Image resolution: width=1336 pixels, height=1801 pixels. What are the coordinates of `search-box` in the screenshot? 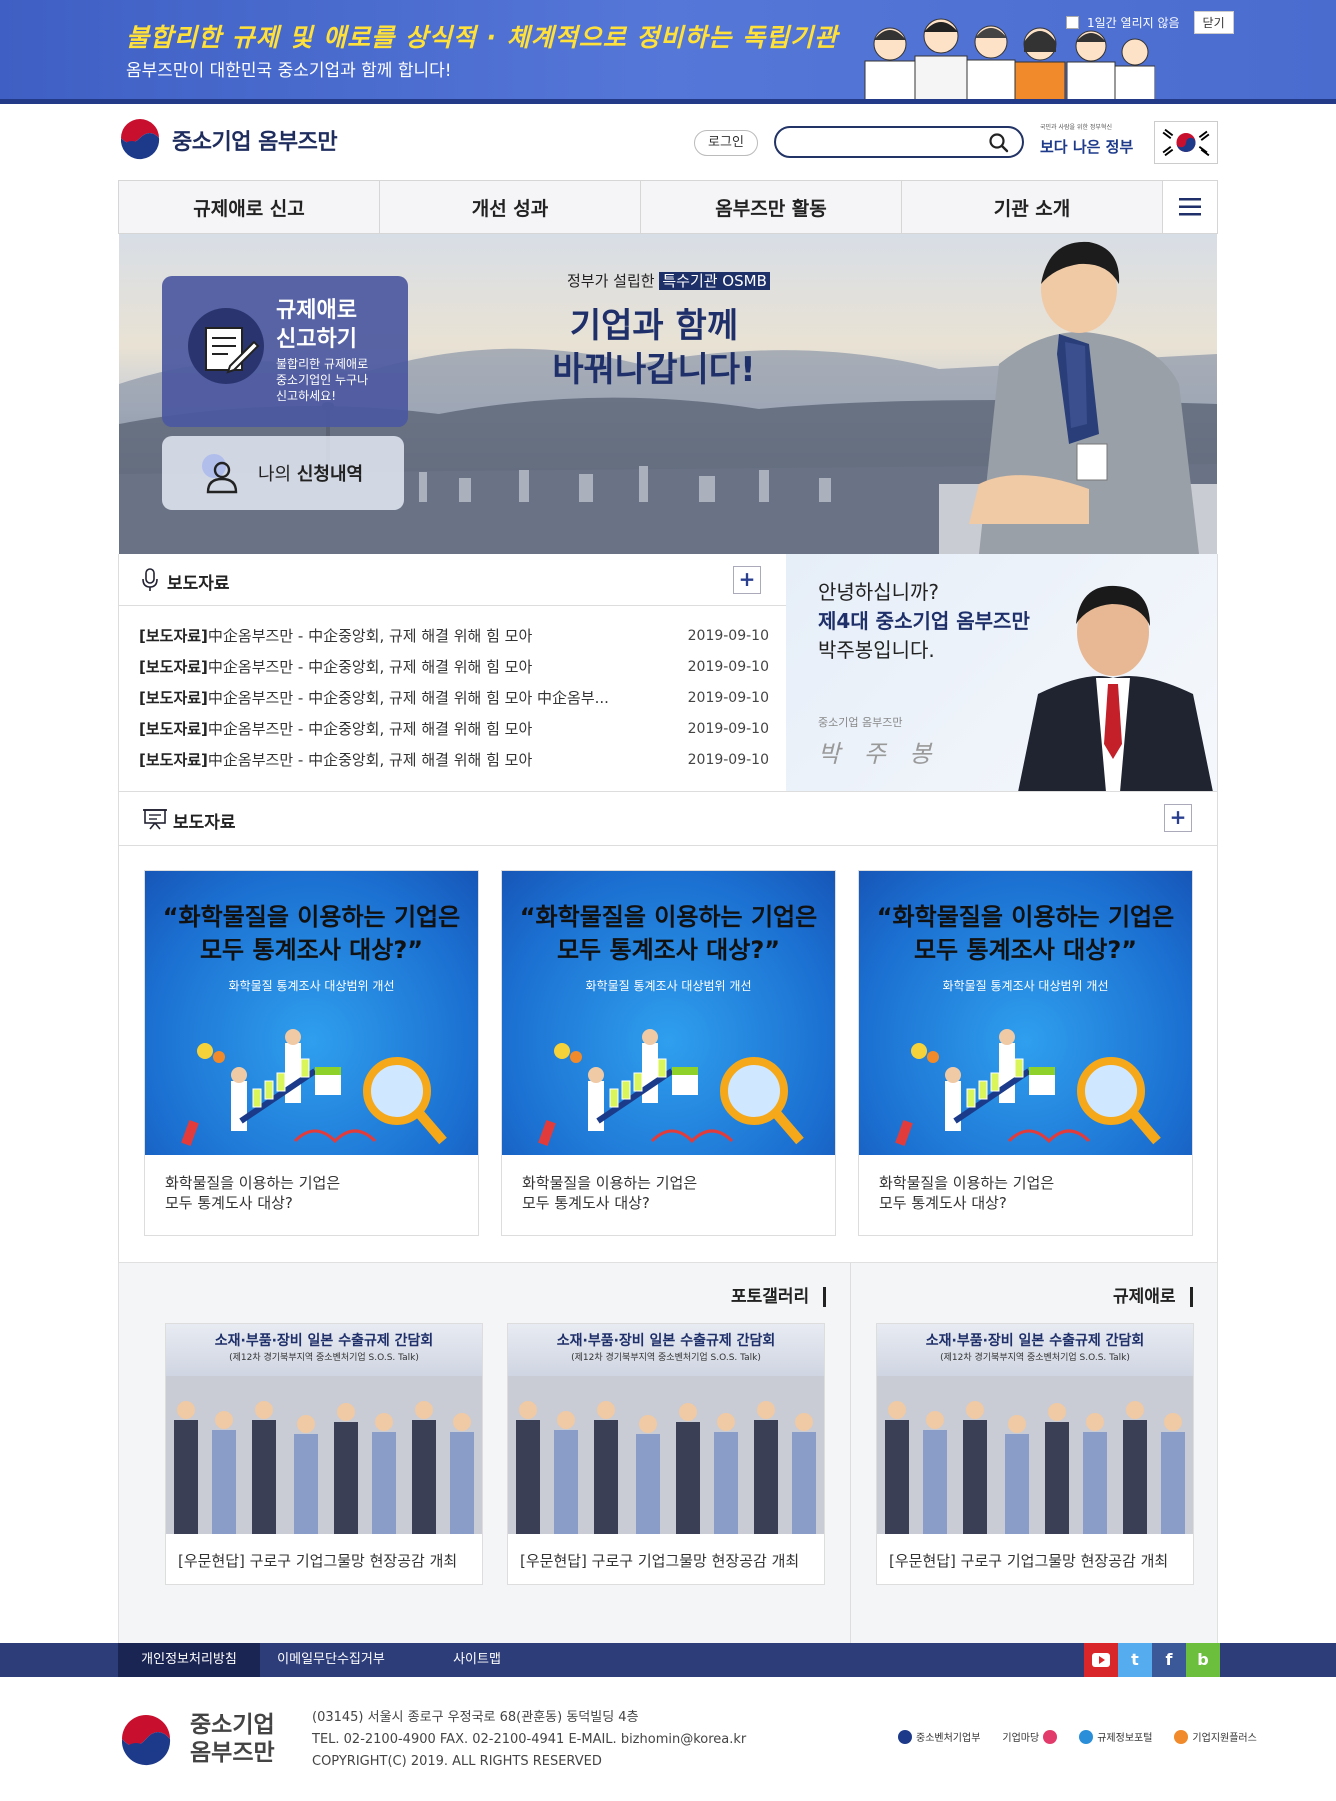 It's located at (899, 142).